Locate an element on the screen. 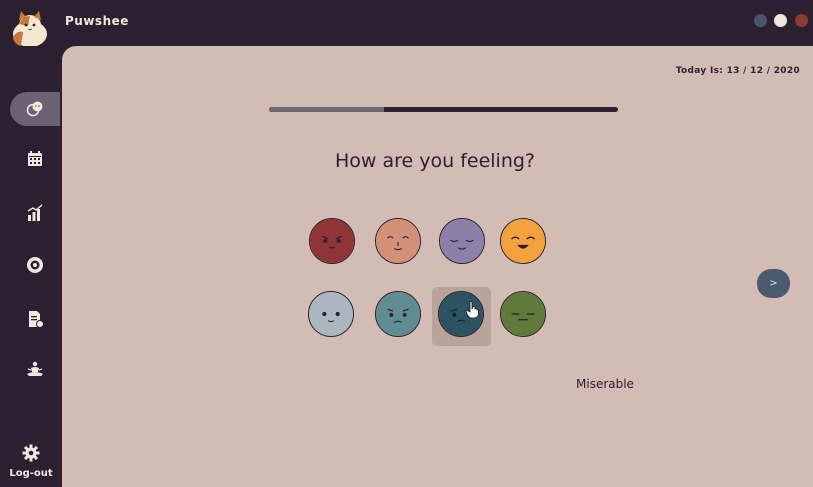  mood-shy-button is located at coordinates (398, 241).